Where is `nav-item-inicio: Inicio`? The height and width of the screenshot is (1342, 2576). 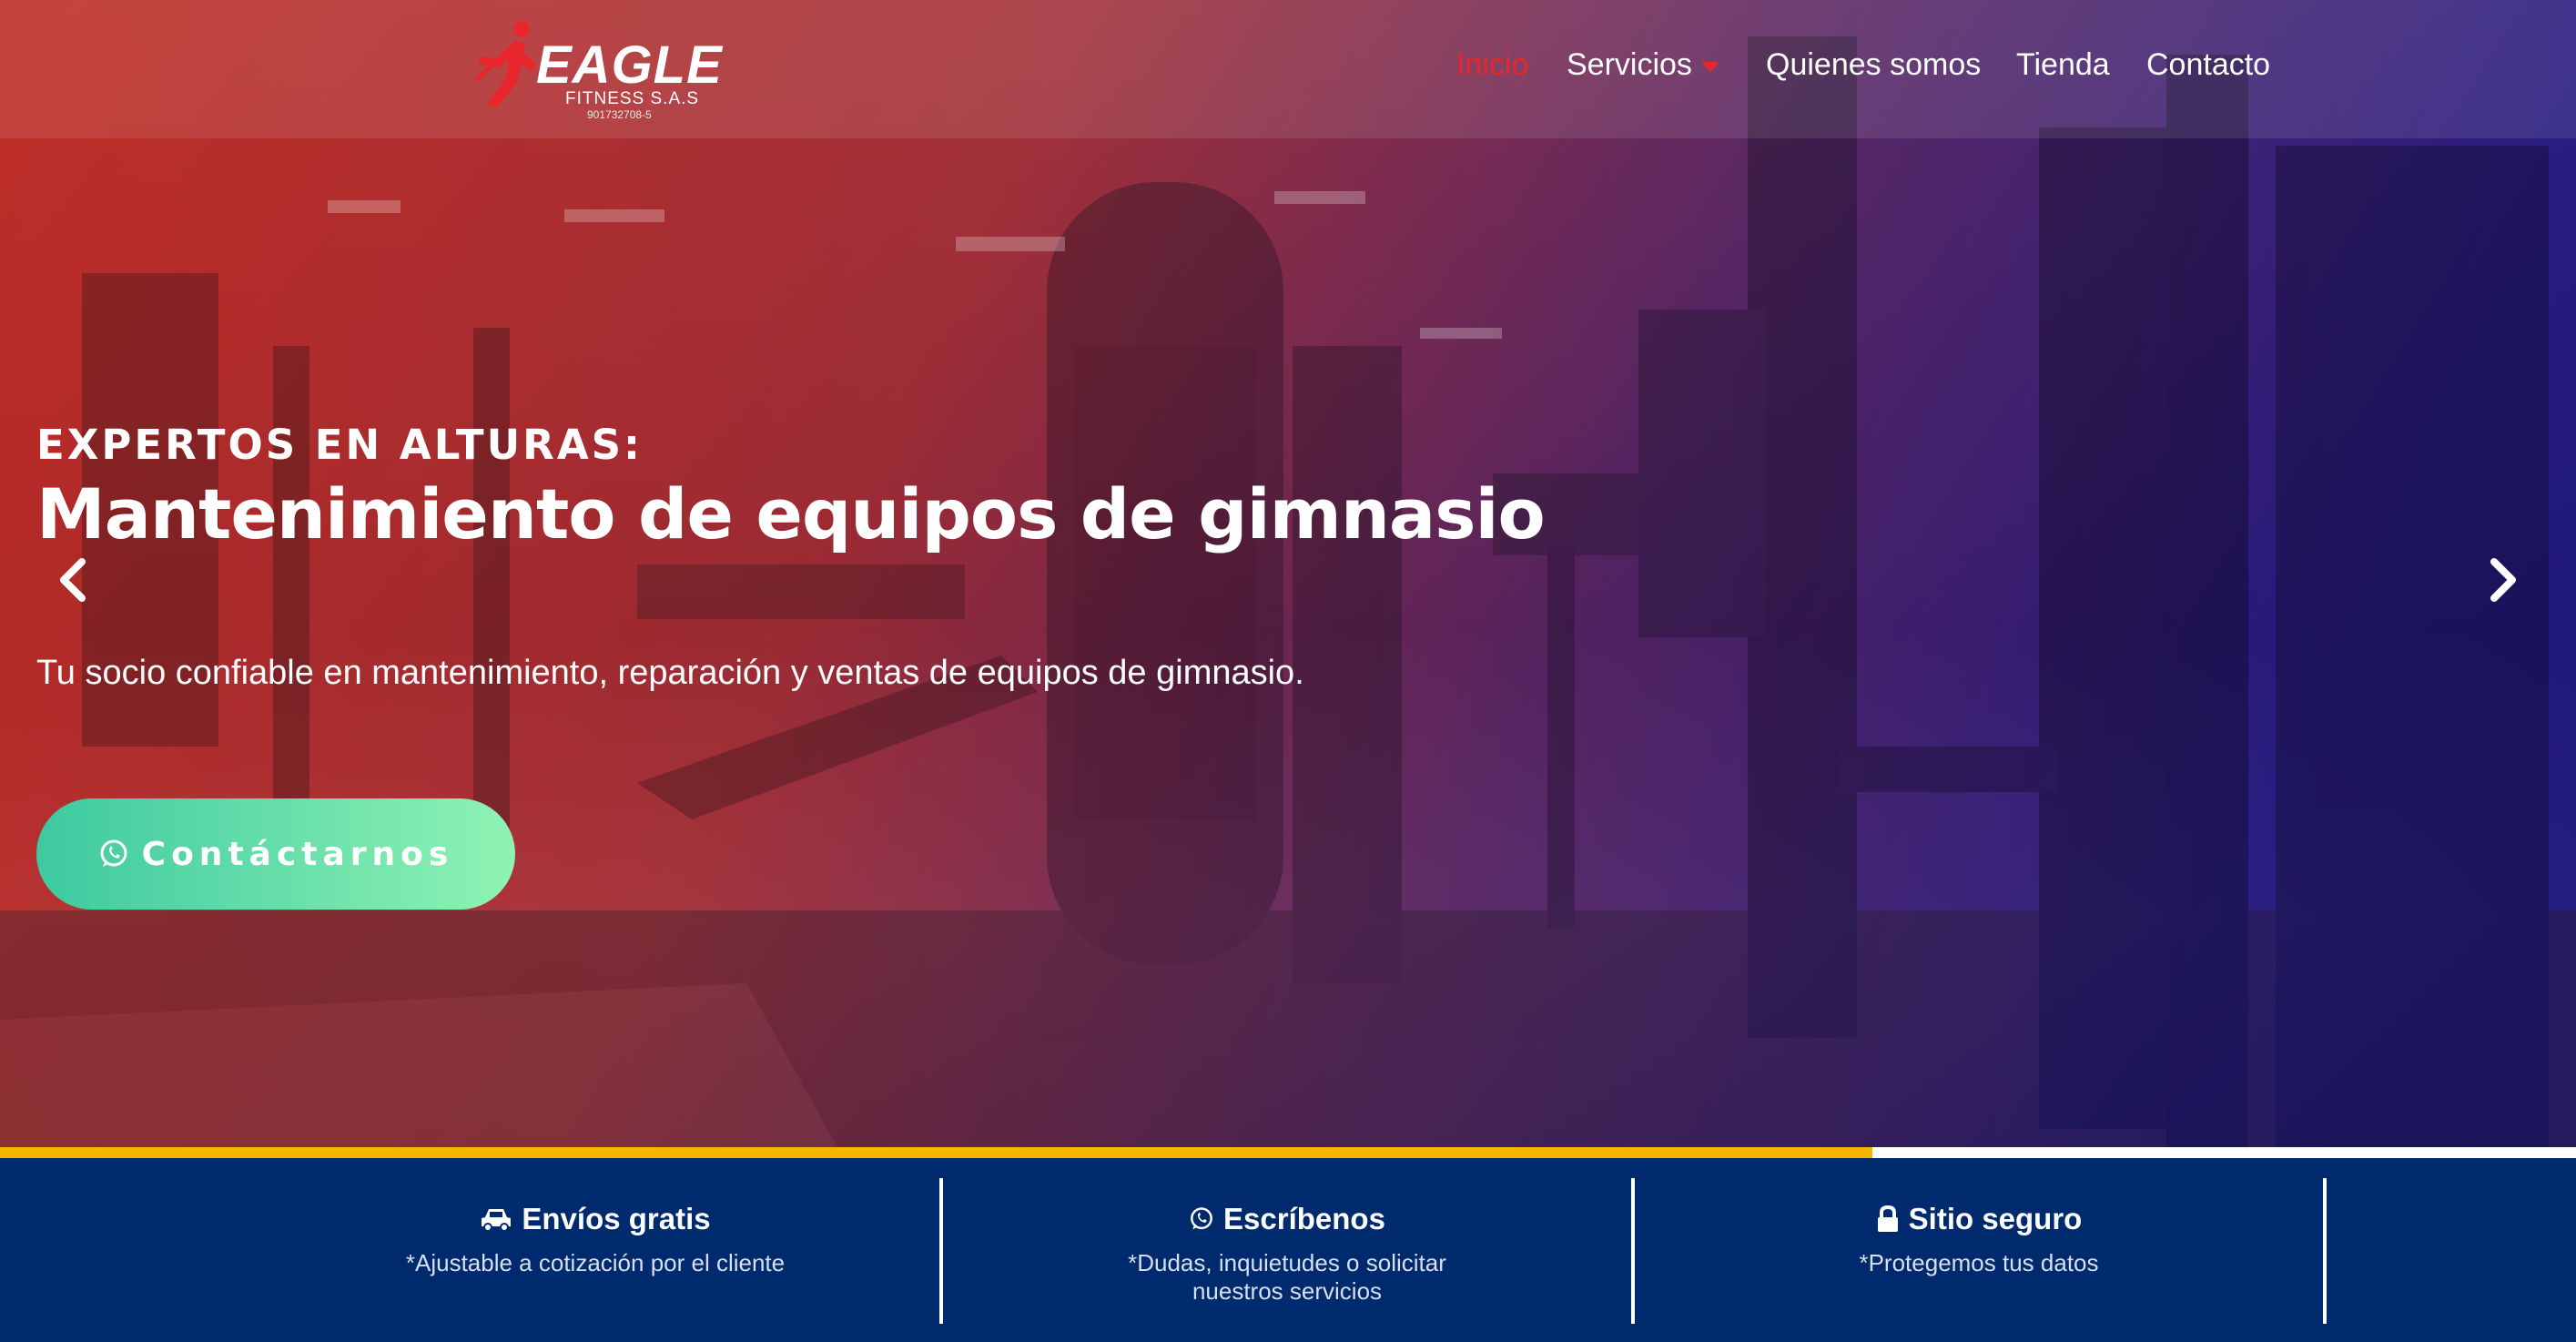
nav-item-inicio: Inicio is located at coordinates (1492, 65).